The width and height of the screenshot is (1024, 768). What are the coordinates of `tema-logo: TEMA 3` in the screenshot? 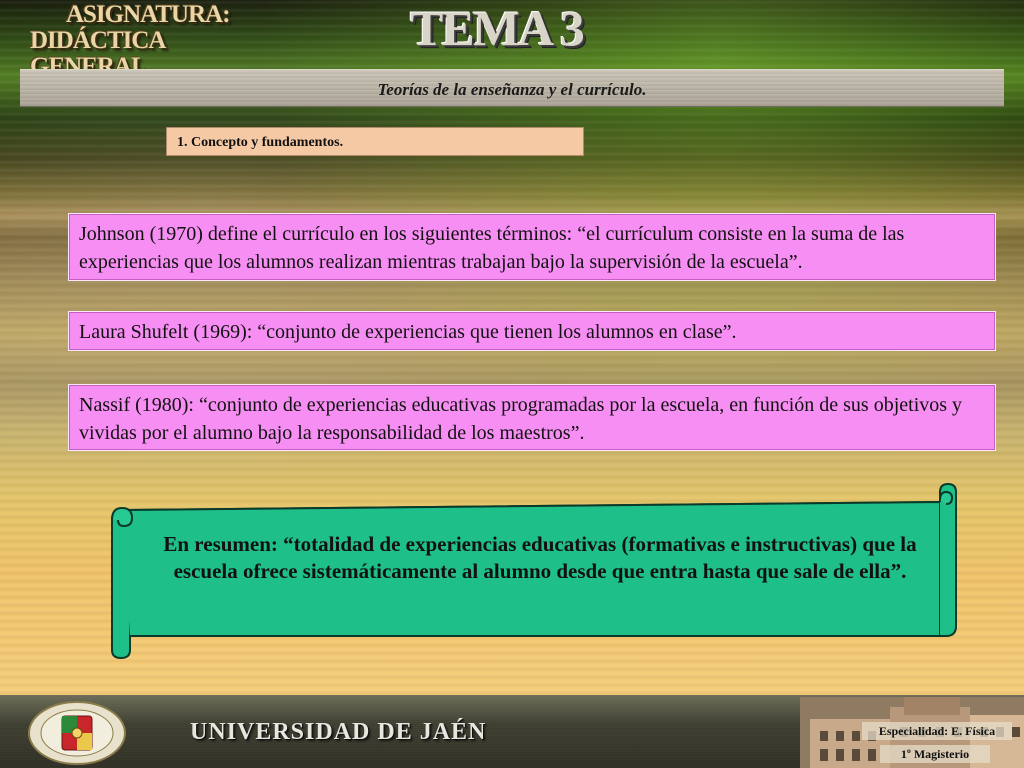 It's located at (497, 28).